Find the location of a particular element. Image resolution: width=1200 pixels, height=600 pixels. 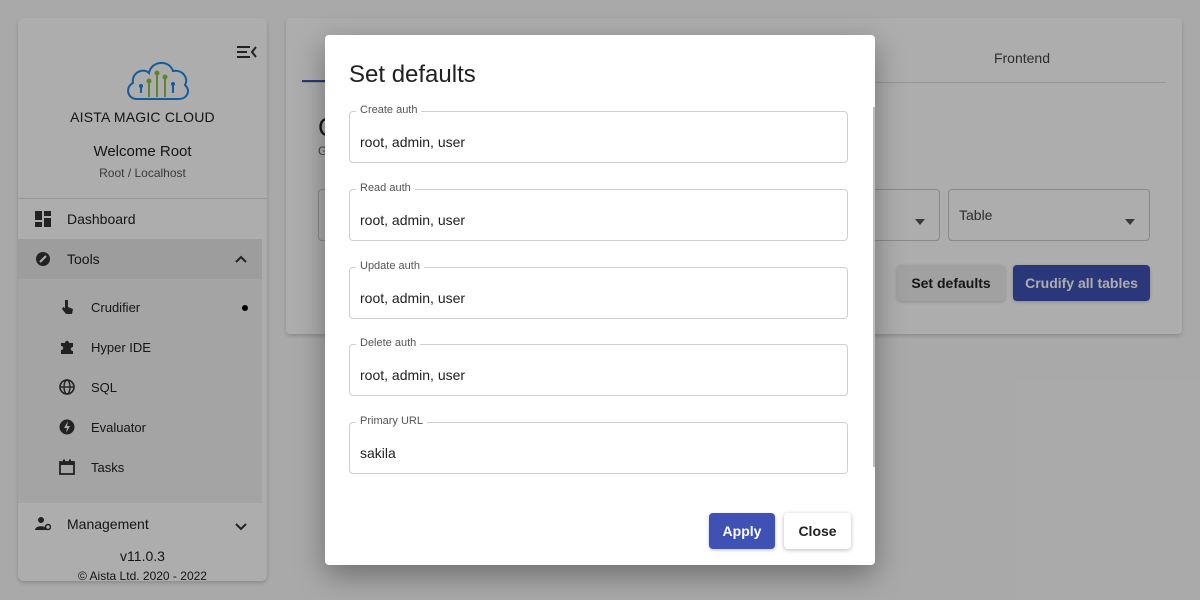

create-auth-input: root, admin, user is located at coordinates (595, 142).